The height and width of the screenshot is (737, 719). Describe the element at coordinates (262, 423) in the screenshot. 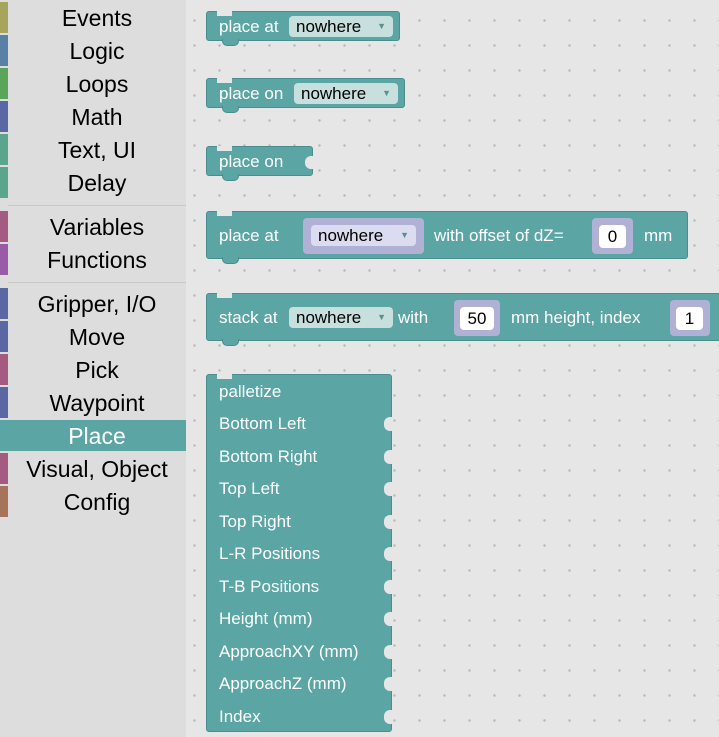

I see `input-label-bottom-left: Bottom Left` at that location.